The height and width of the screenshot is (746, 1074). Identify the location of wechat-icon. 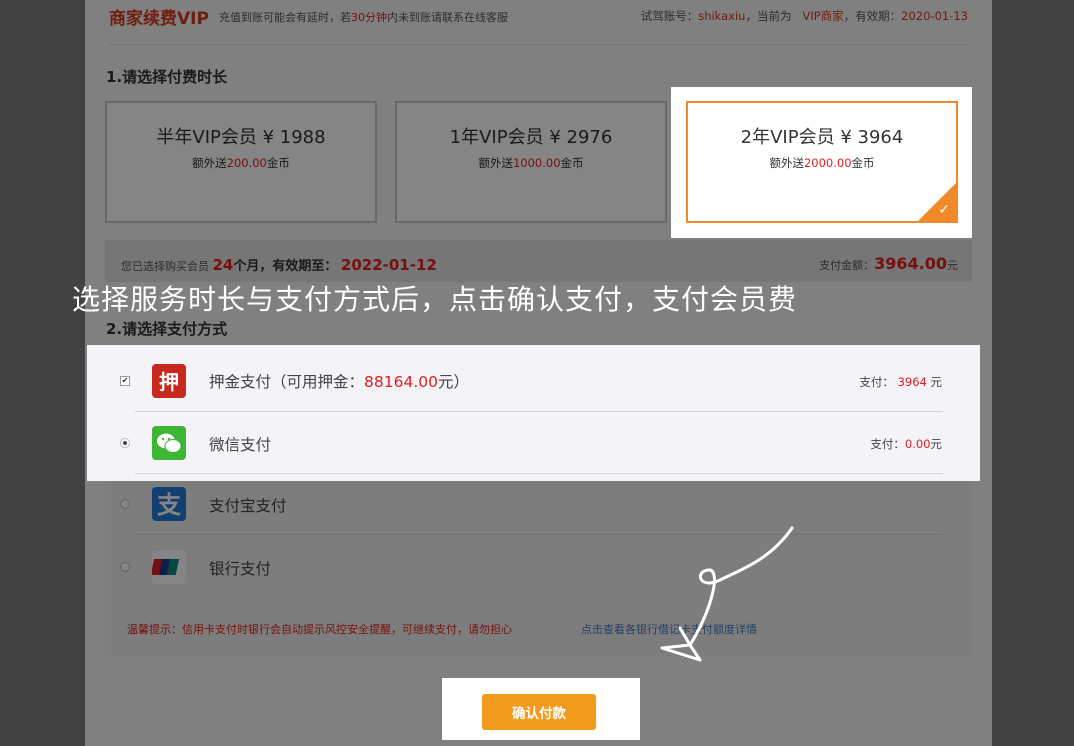
(169, 443).